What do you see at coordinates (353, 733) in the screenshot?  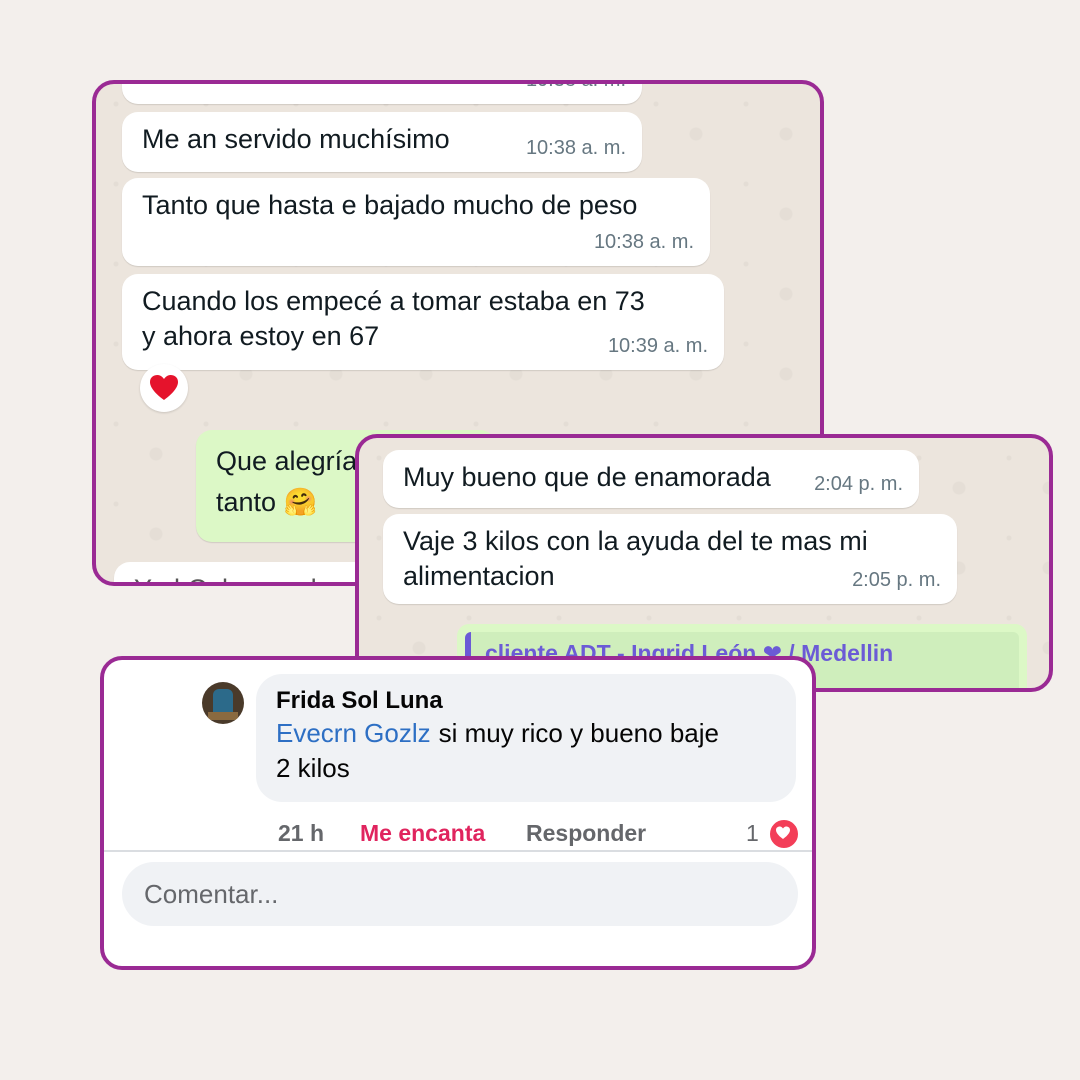 I see `comment-mention: Evecrn Gozlz` at bounding box center [353, 733].